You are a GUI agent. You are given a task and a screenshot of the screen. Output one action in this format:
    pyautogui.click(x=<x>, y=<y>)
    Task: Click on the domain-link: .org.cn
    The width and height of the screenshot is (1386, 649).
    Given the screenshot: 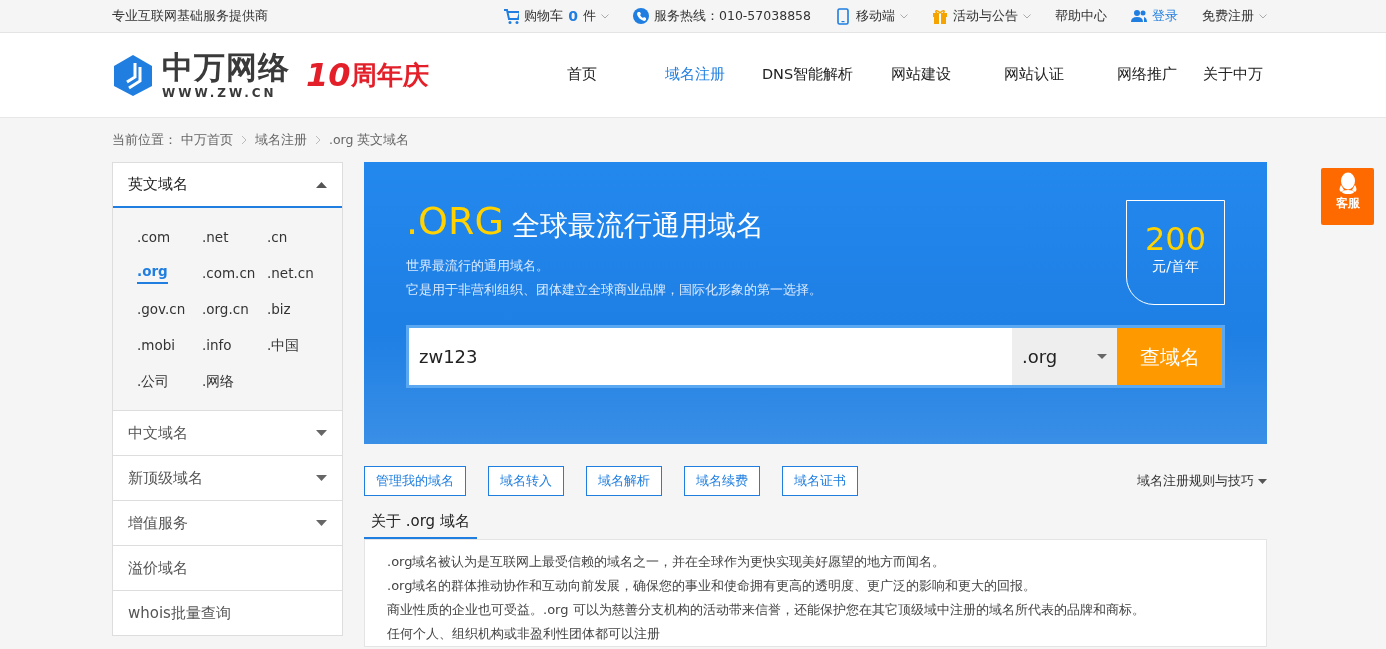 What is the action you would take?
    pyautogui.click(x=234, y=309)
    